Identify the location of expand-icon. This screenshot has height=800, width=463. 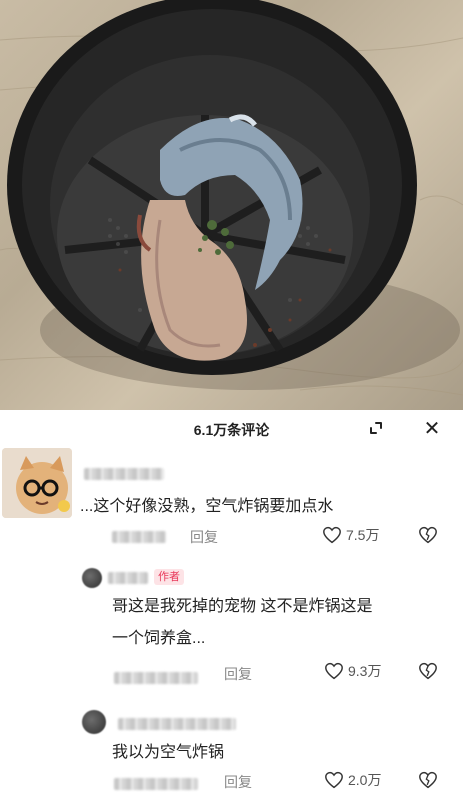
(376, 428).